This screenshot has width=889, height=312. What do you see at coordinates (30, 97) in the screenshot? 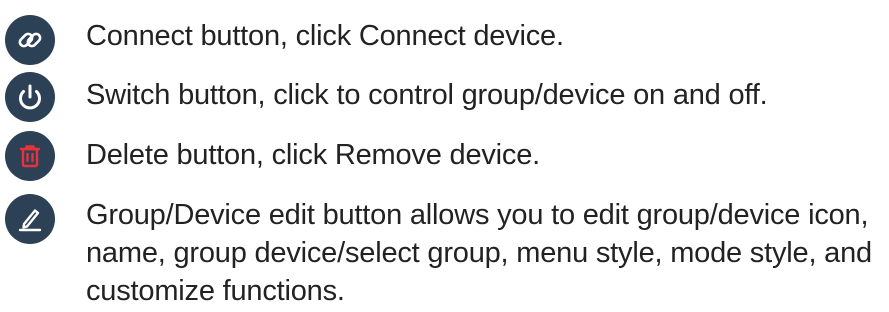
I see `power-icon` at bounding box center [30, 97].